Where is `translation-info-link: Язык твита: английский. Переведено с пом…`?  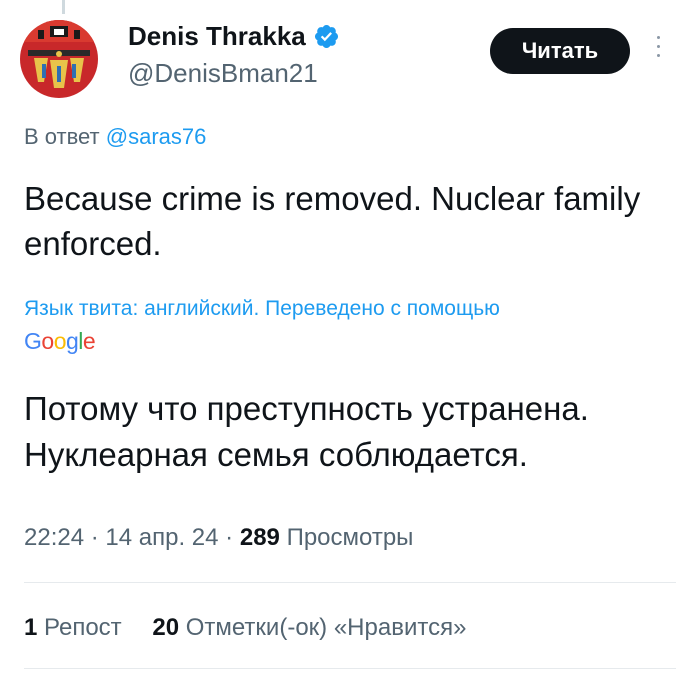 translation-info-link: Язык твита: английский. Переведено с пом… is located at coordinates (349, 309).